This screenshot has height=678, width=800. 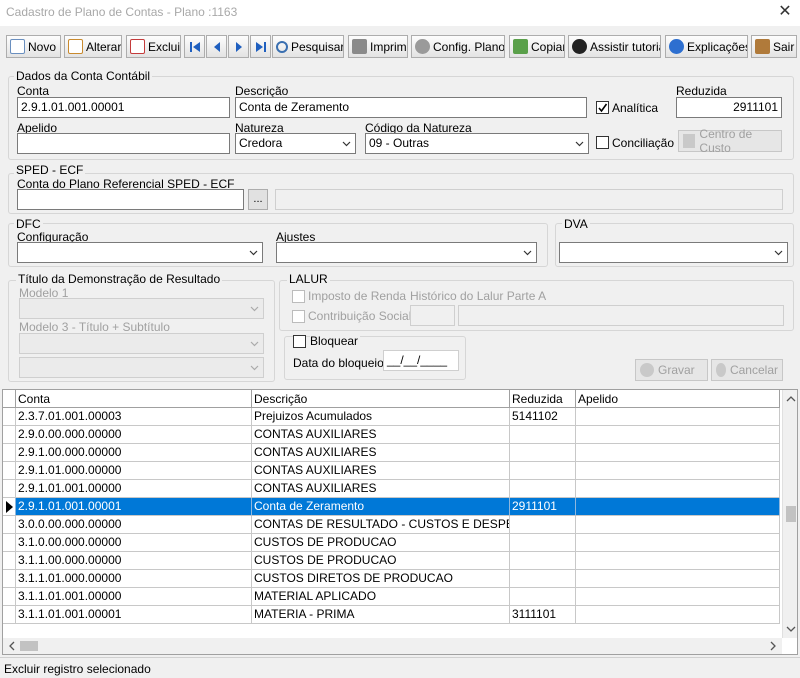 I want to click on table-row: 3.1.1.01.001.00000 MATERIAL APLICADO, so click(x=391, y=597).